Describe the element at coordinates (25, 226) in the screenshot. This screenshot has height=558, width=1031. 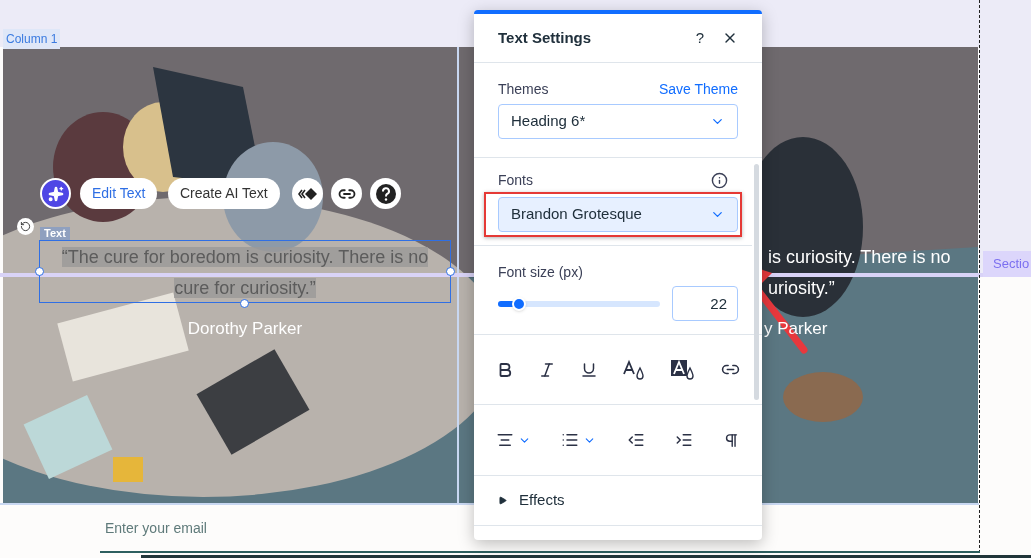
I see `undo-icon` at that location.